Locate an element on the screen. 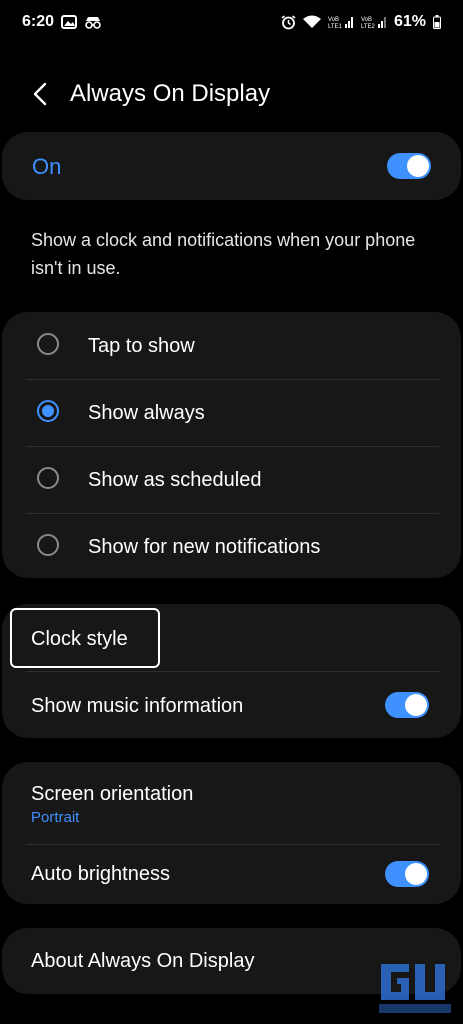 The height and width of the screenshot is (1024, 463). alarm-icon is located at coordinates (288, 22).